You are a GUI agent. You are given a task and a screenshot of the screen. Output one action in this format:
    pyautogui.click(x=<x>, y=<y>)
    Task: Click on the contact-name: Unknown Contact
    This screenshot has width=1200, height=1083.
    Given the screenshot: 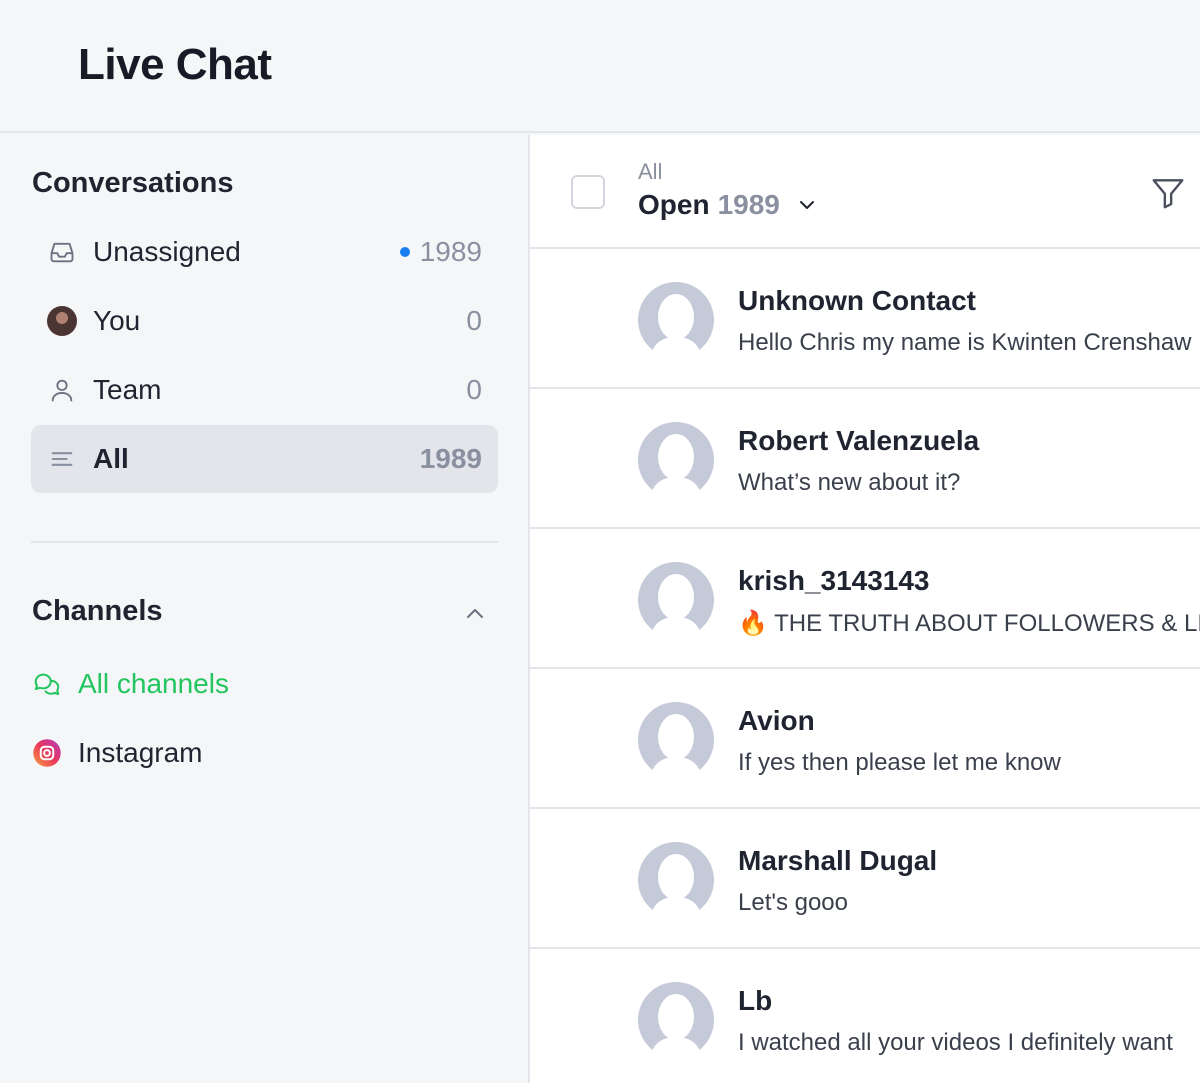 What is the action you would take?
    pyautogui.click(x=857, y=300)
    